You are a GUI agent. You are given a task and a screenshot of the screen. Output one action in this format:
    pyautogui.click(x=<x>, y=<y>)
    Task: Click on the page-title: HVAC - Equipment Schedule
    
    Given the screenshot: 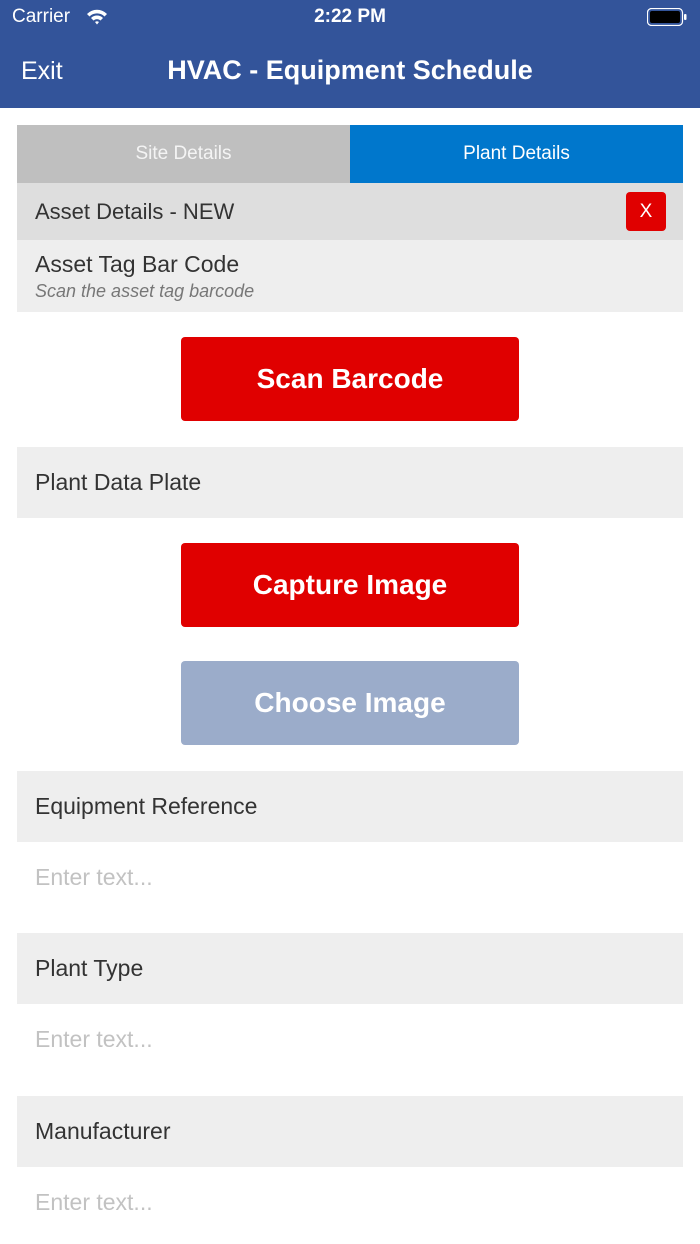 What is the action you would take?
    pyautogui.click(x=350, y=70)
    